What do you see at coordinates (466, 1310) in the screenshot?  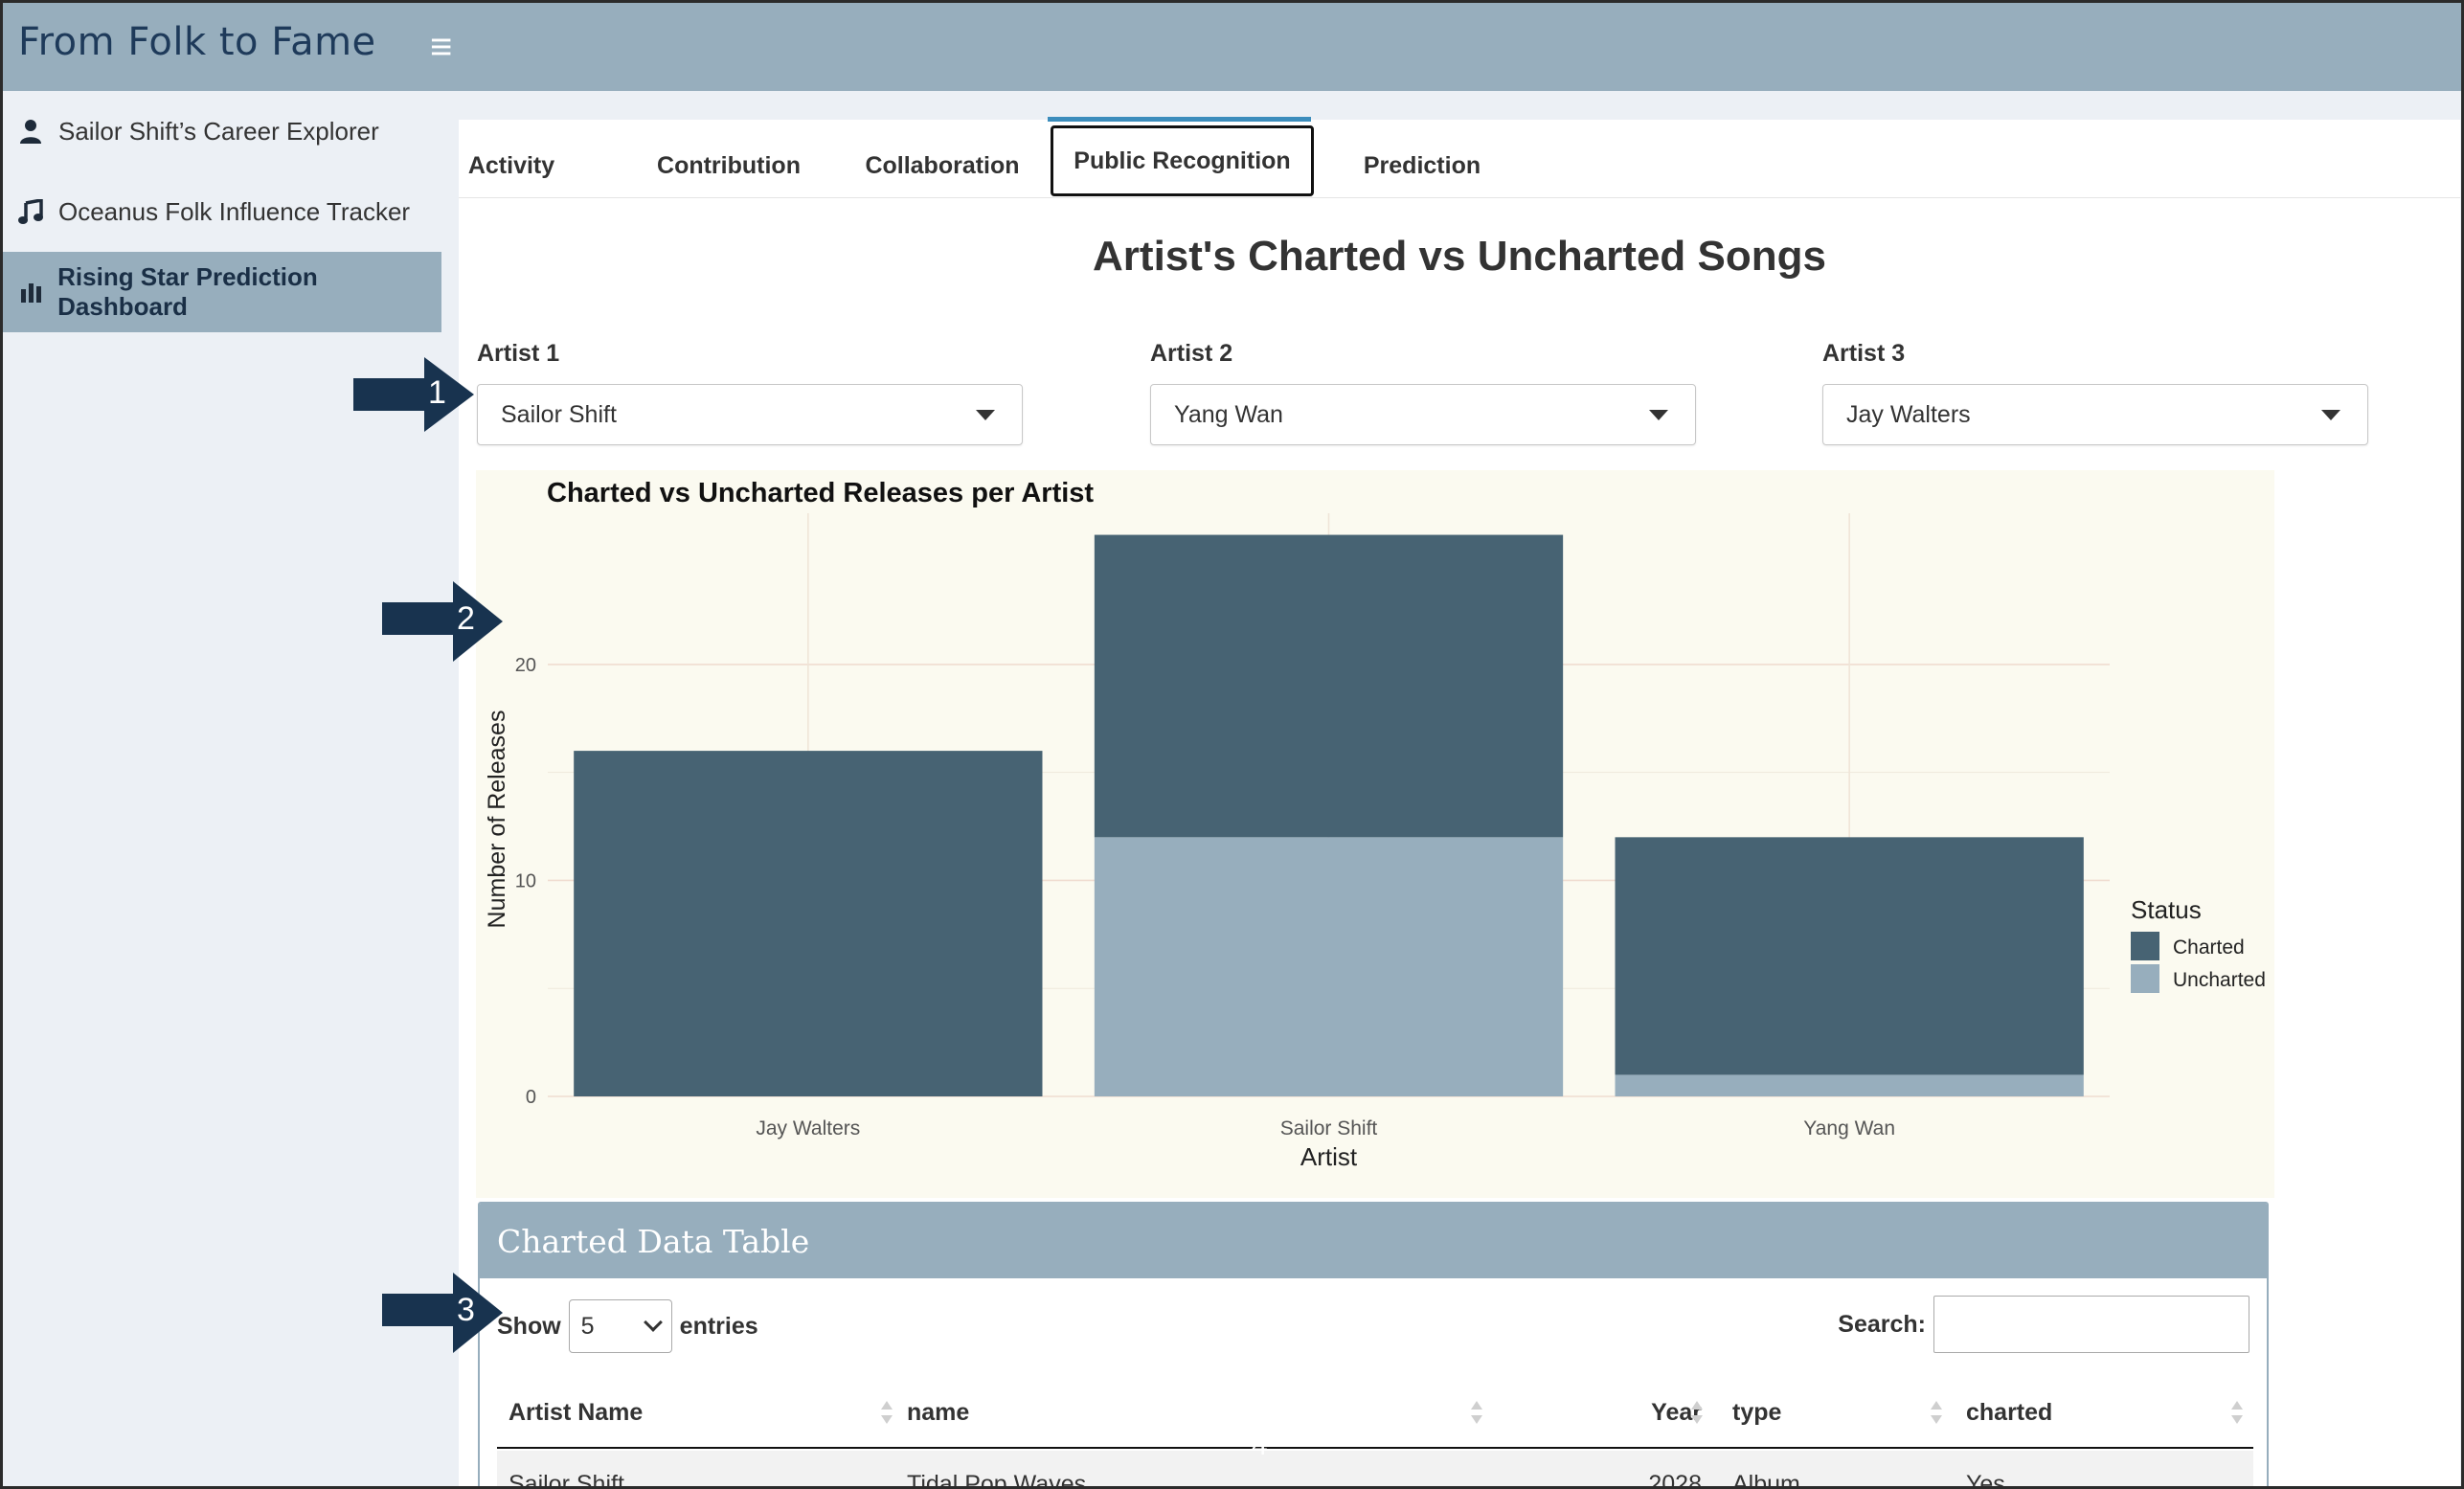 I see `callout-number: 3` at bounding box center [466, 1310].